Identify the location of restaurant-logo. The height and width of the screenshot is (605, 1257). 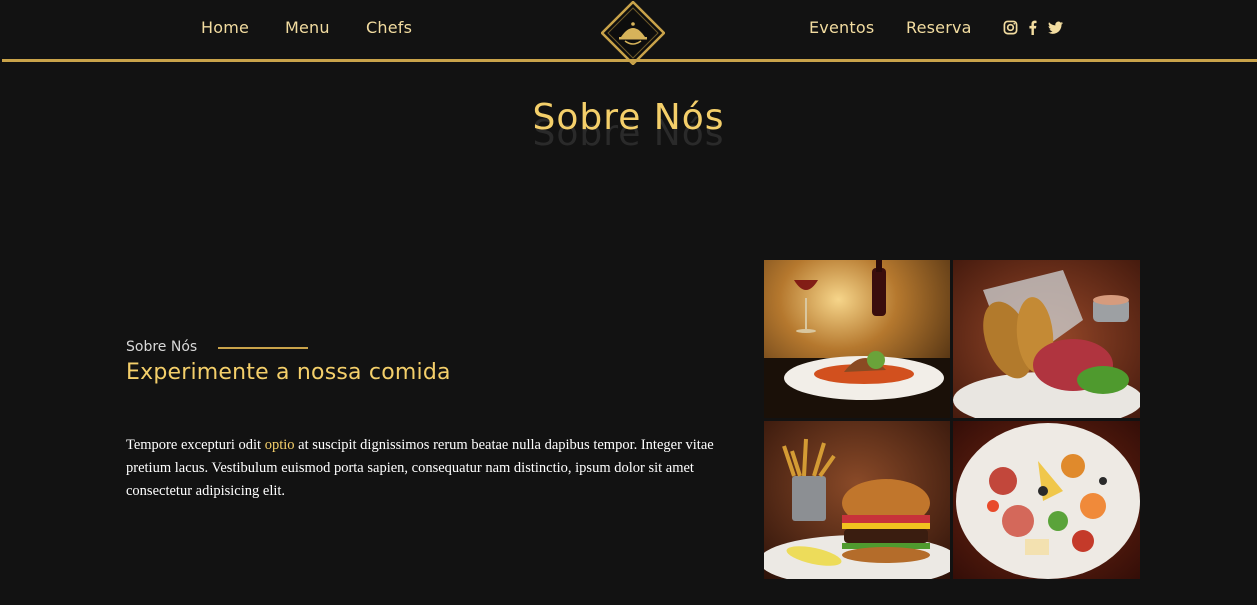
(633, 33).